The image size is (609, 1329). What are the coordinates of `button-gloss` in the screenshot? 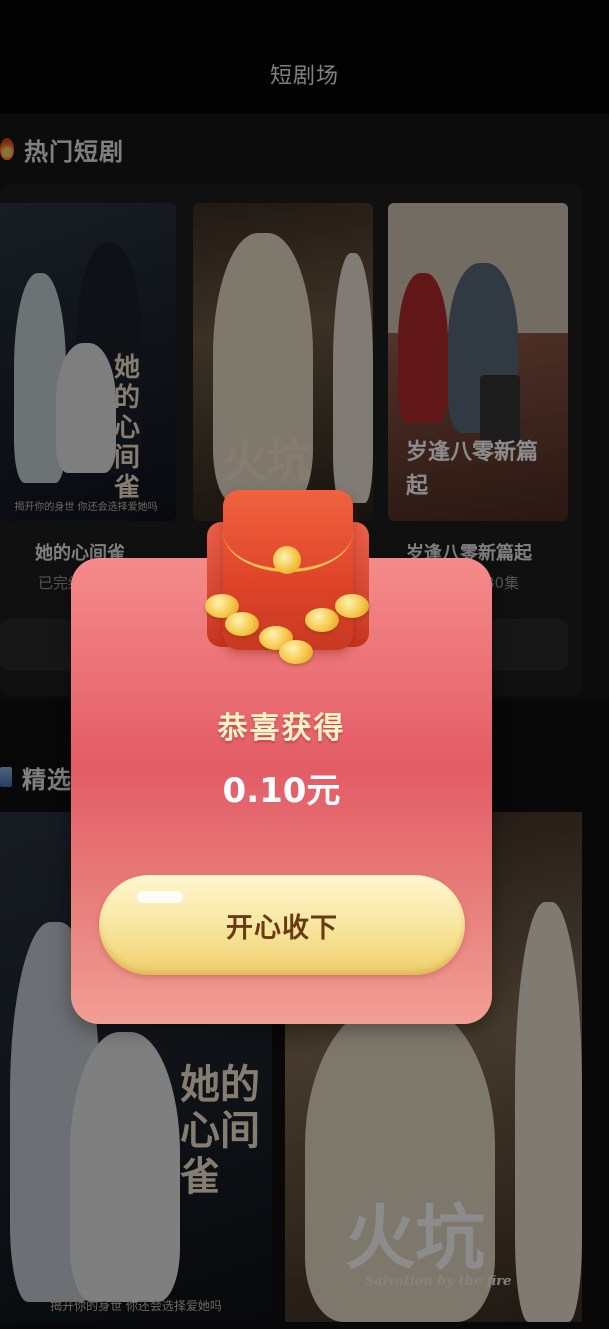 It's located at (160, 897).